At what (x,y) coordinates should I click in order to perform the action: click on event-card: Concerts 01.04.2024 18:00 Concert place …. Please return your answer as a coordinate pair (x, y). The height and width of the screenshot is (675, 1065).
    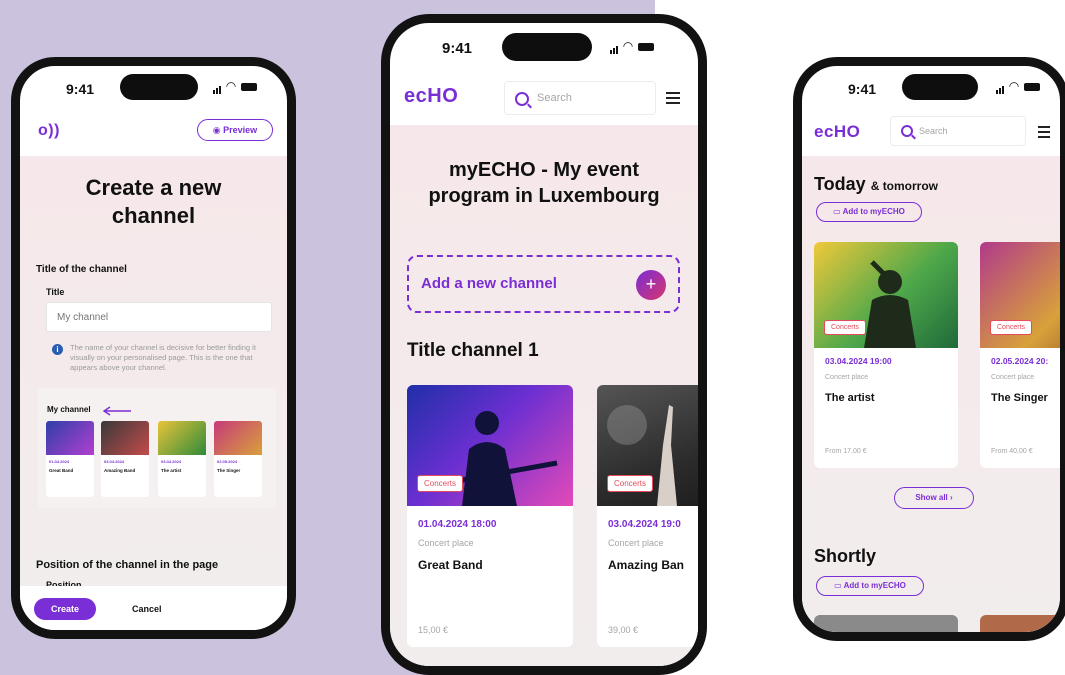
    Looking at the image, I should click on (490, 516).